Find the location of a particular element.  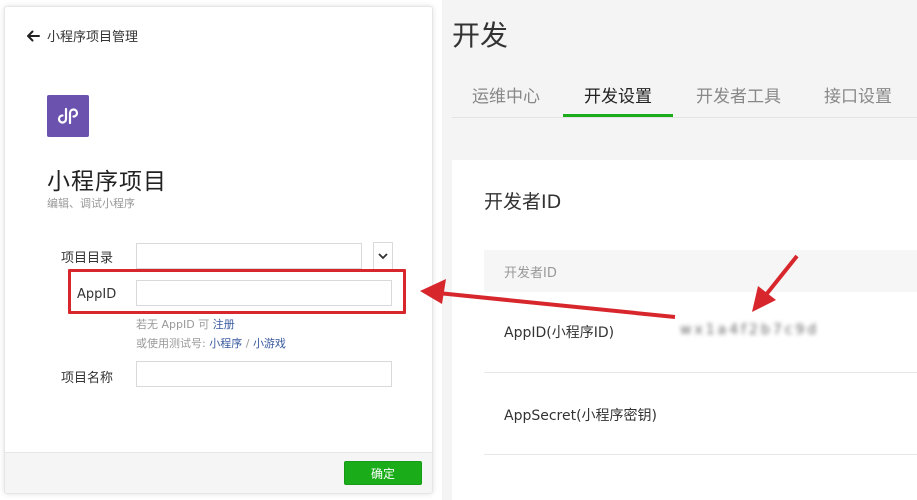

project-dir-dropdown is located at coordinates (383, 256).